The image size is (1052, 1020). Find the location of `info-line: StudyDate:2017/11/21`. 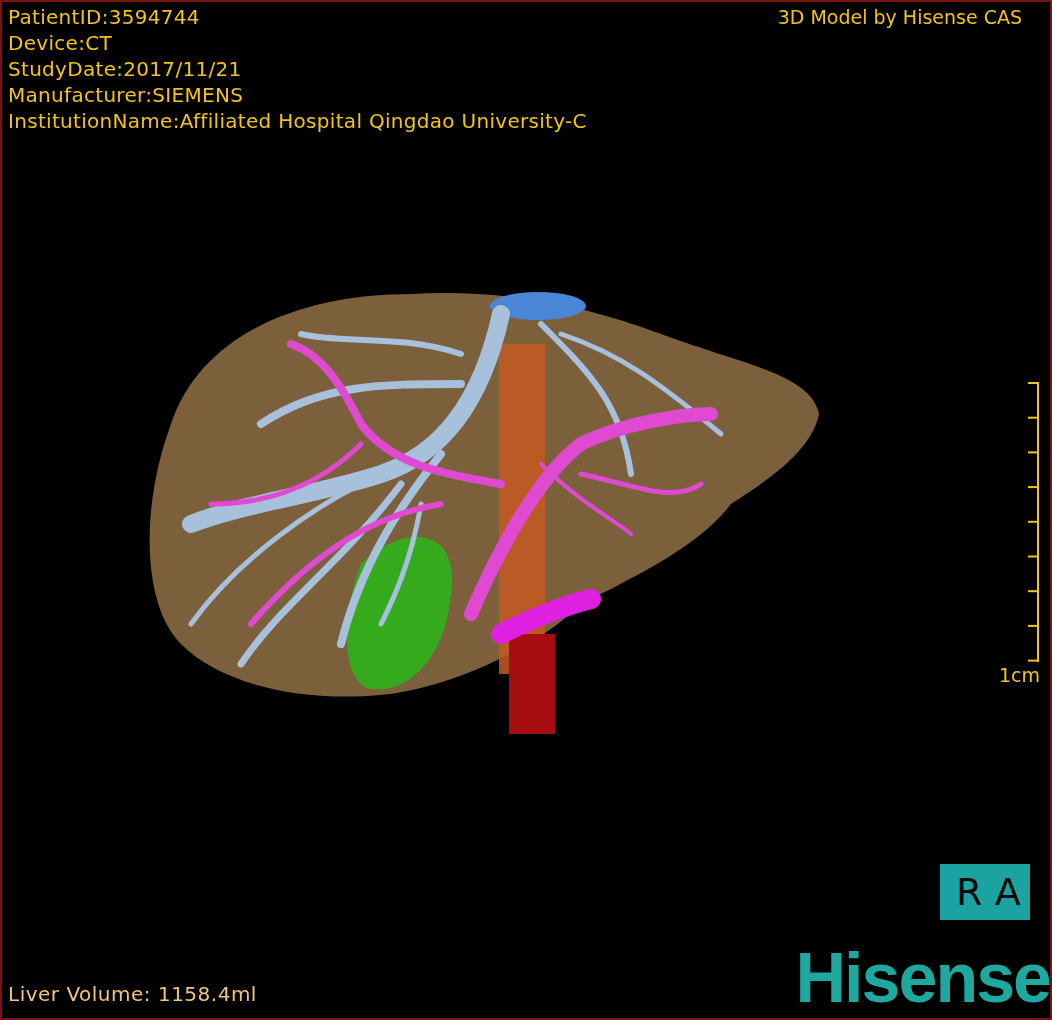

info-line: StudyDate:2017/11/21 is located at coordinates (125, 69).